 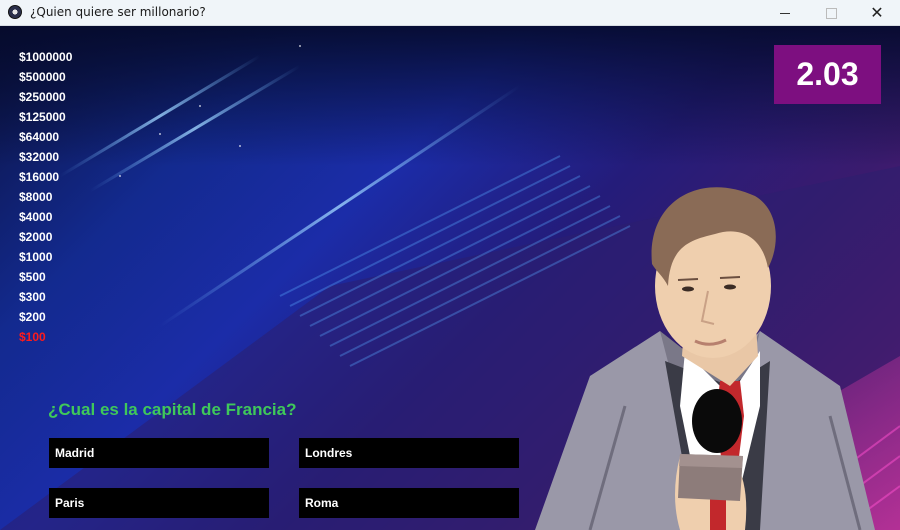 What do you see at coordinates (450, 13) in the screenshot?
I see `title-bar: ¿Quien quiere ser millonario? ✕` at bounding box center [450, 13].